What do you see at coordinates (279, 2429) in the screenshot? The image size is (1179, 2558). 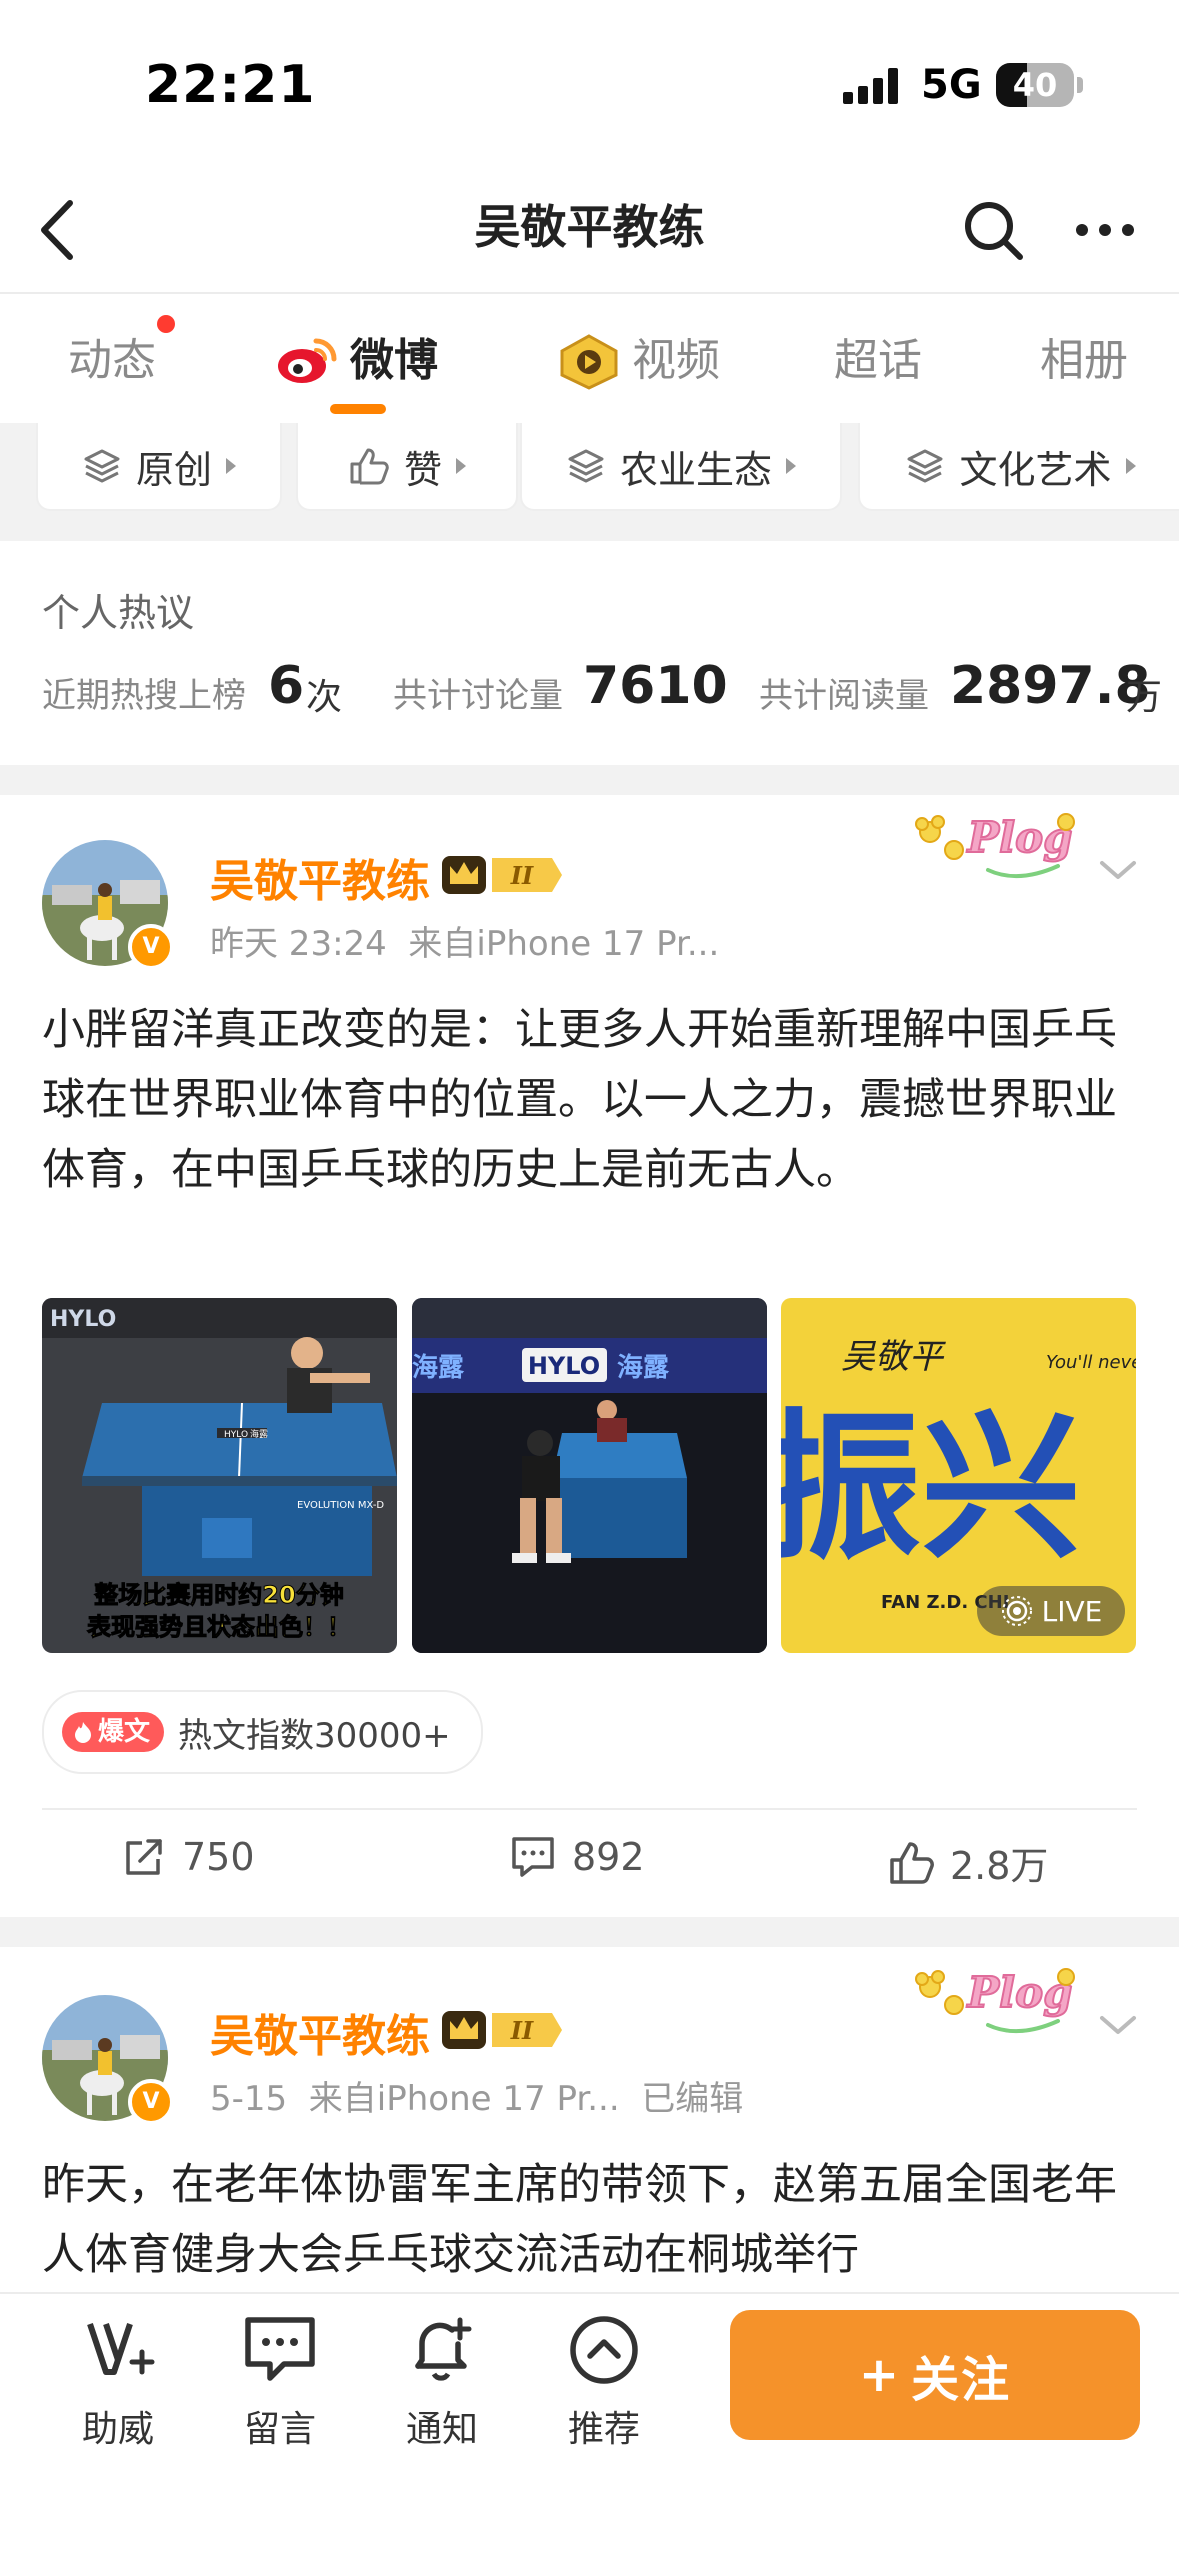 I see `message-label: 留言` at bounding box center [279, 2429].